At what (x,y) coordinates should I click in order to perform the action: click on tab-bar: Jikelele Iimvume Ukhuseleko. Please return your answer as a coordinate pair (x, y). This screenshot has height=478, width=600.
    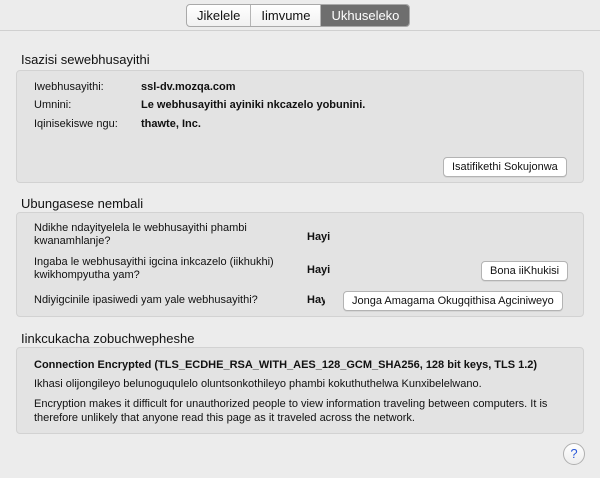
    Looking at the image, I should click on (298, 15).